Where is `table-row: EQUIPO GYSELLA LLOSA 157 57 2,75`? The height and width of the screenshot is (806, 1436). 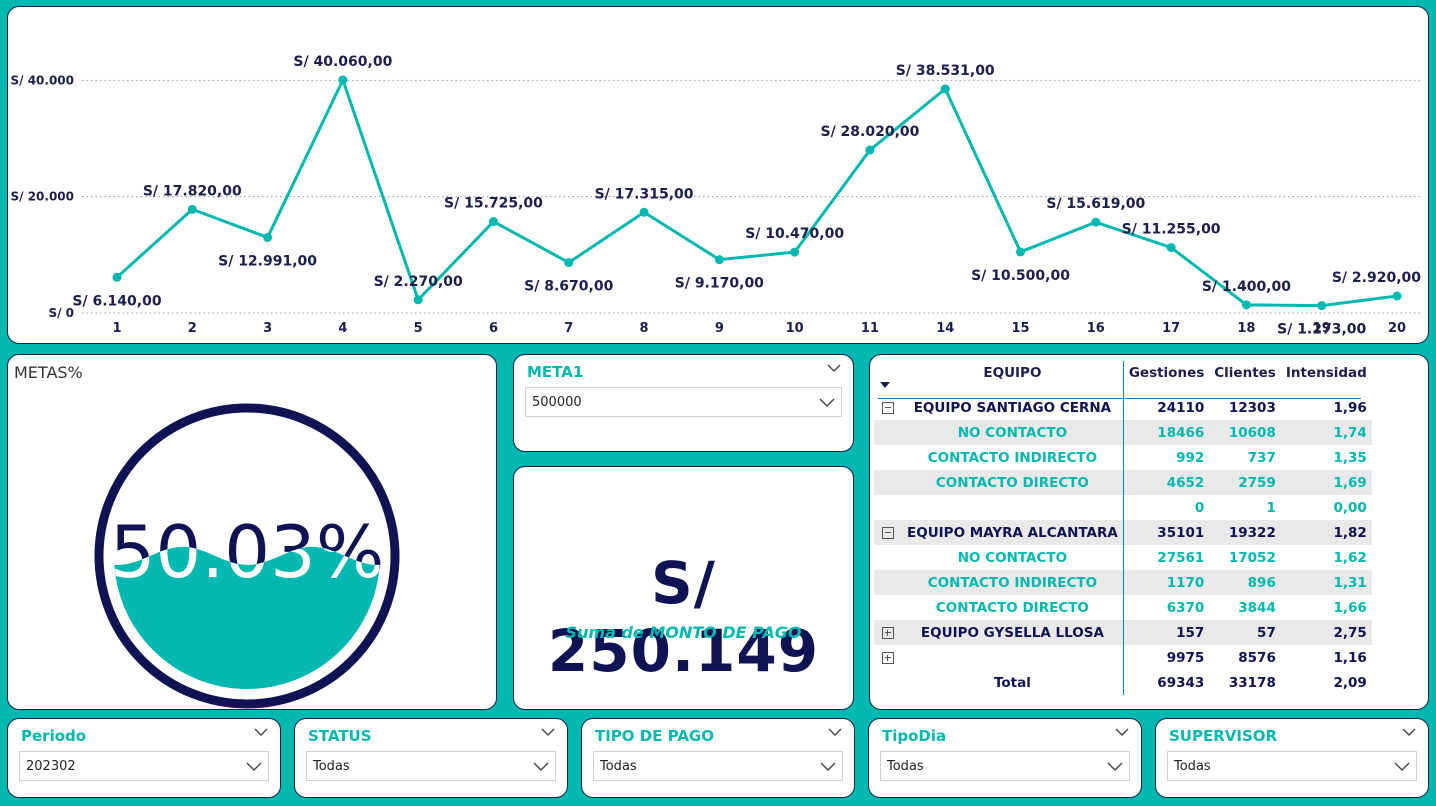
table-row: EQUIPO GYSELLA LLOSA 157 57 2,75 is located at coordinates (1123, 632).